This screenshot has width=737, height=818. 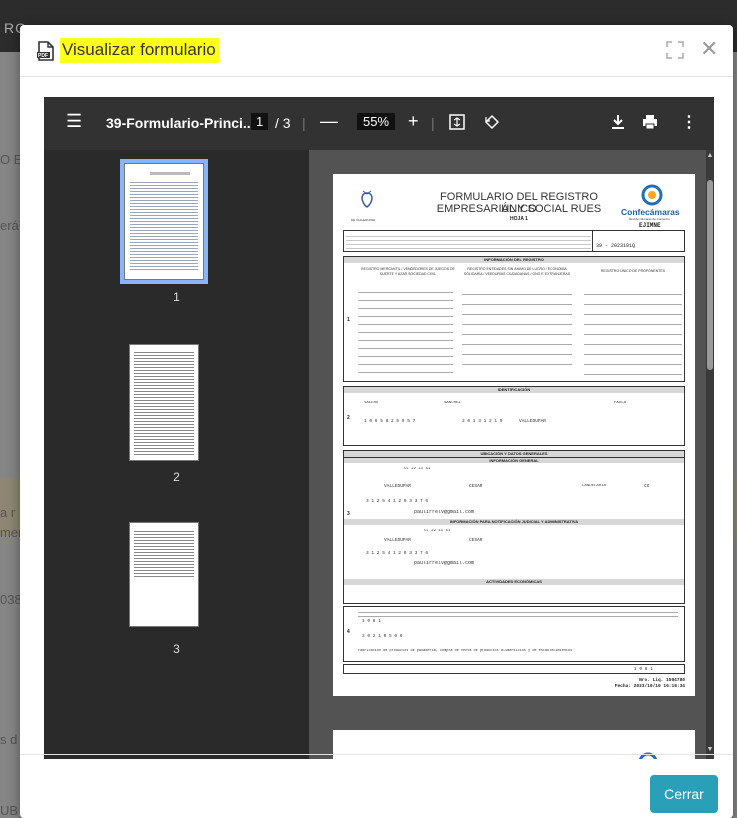 I want to click on more-options-icon: ⋮, so click(x=689, y=122).